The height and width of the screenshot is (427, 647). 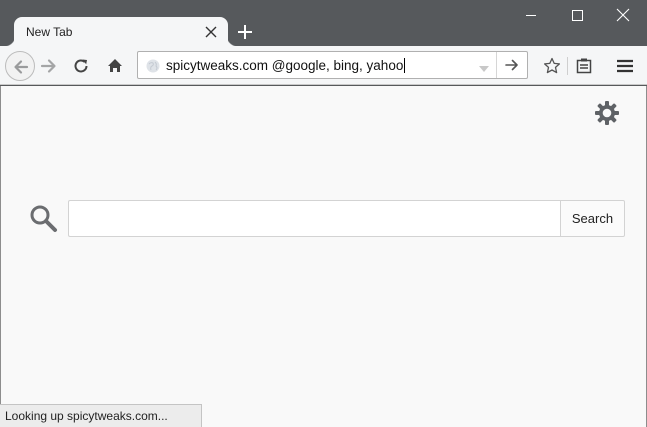 What do you see at coordinates (607, 113) in the screenshot?
I see `gear-icon` at bounding box center [607, 113].